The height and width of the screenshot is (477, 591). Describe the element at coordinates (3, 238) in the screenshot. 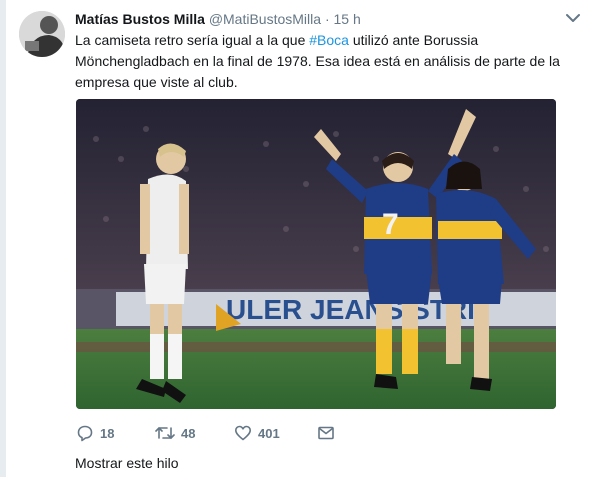

I see `timeline-left-border` at that location.